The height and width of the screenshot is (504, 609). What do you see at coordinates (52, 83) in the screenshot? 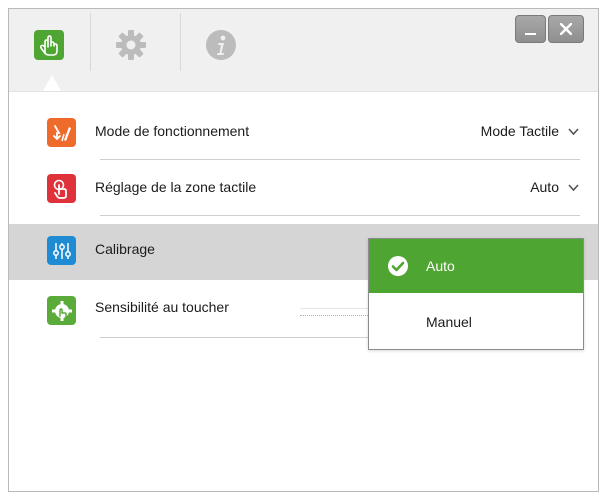
I see `active-tab-pointer` at bounding box center [52, 83].